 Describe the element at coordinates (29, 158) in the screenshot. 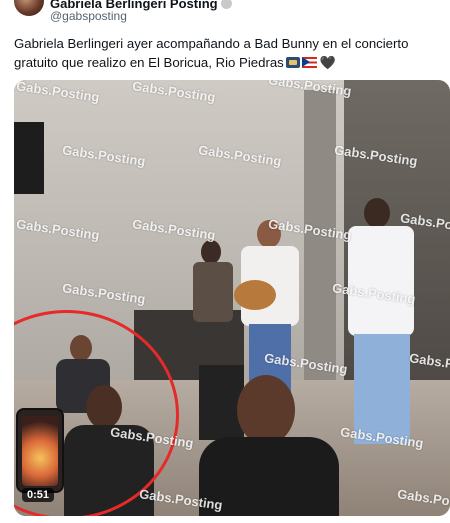

I see `video-speaker` at that location.